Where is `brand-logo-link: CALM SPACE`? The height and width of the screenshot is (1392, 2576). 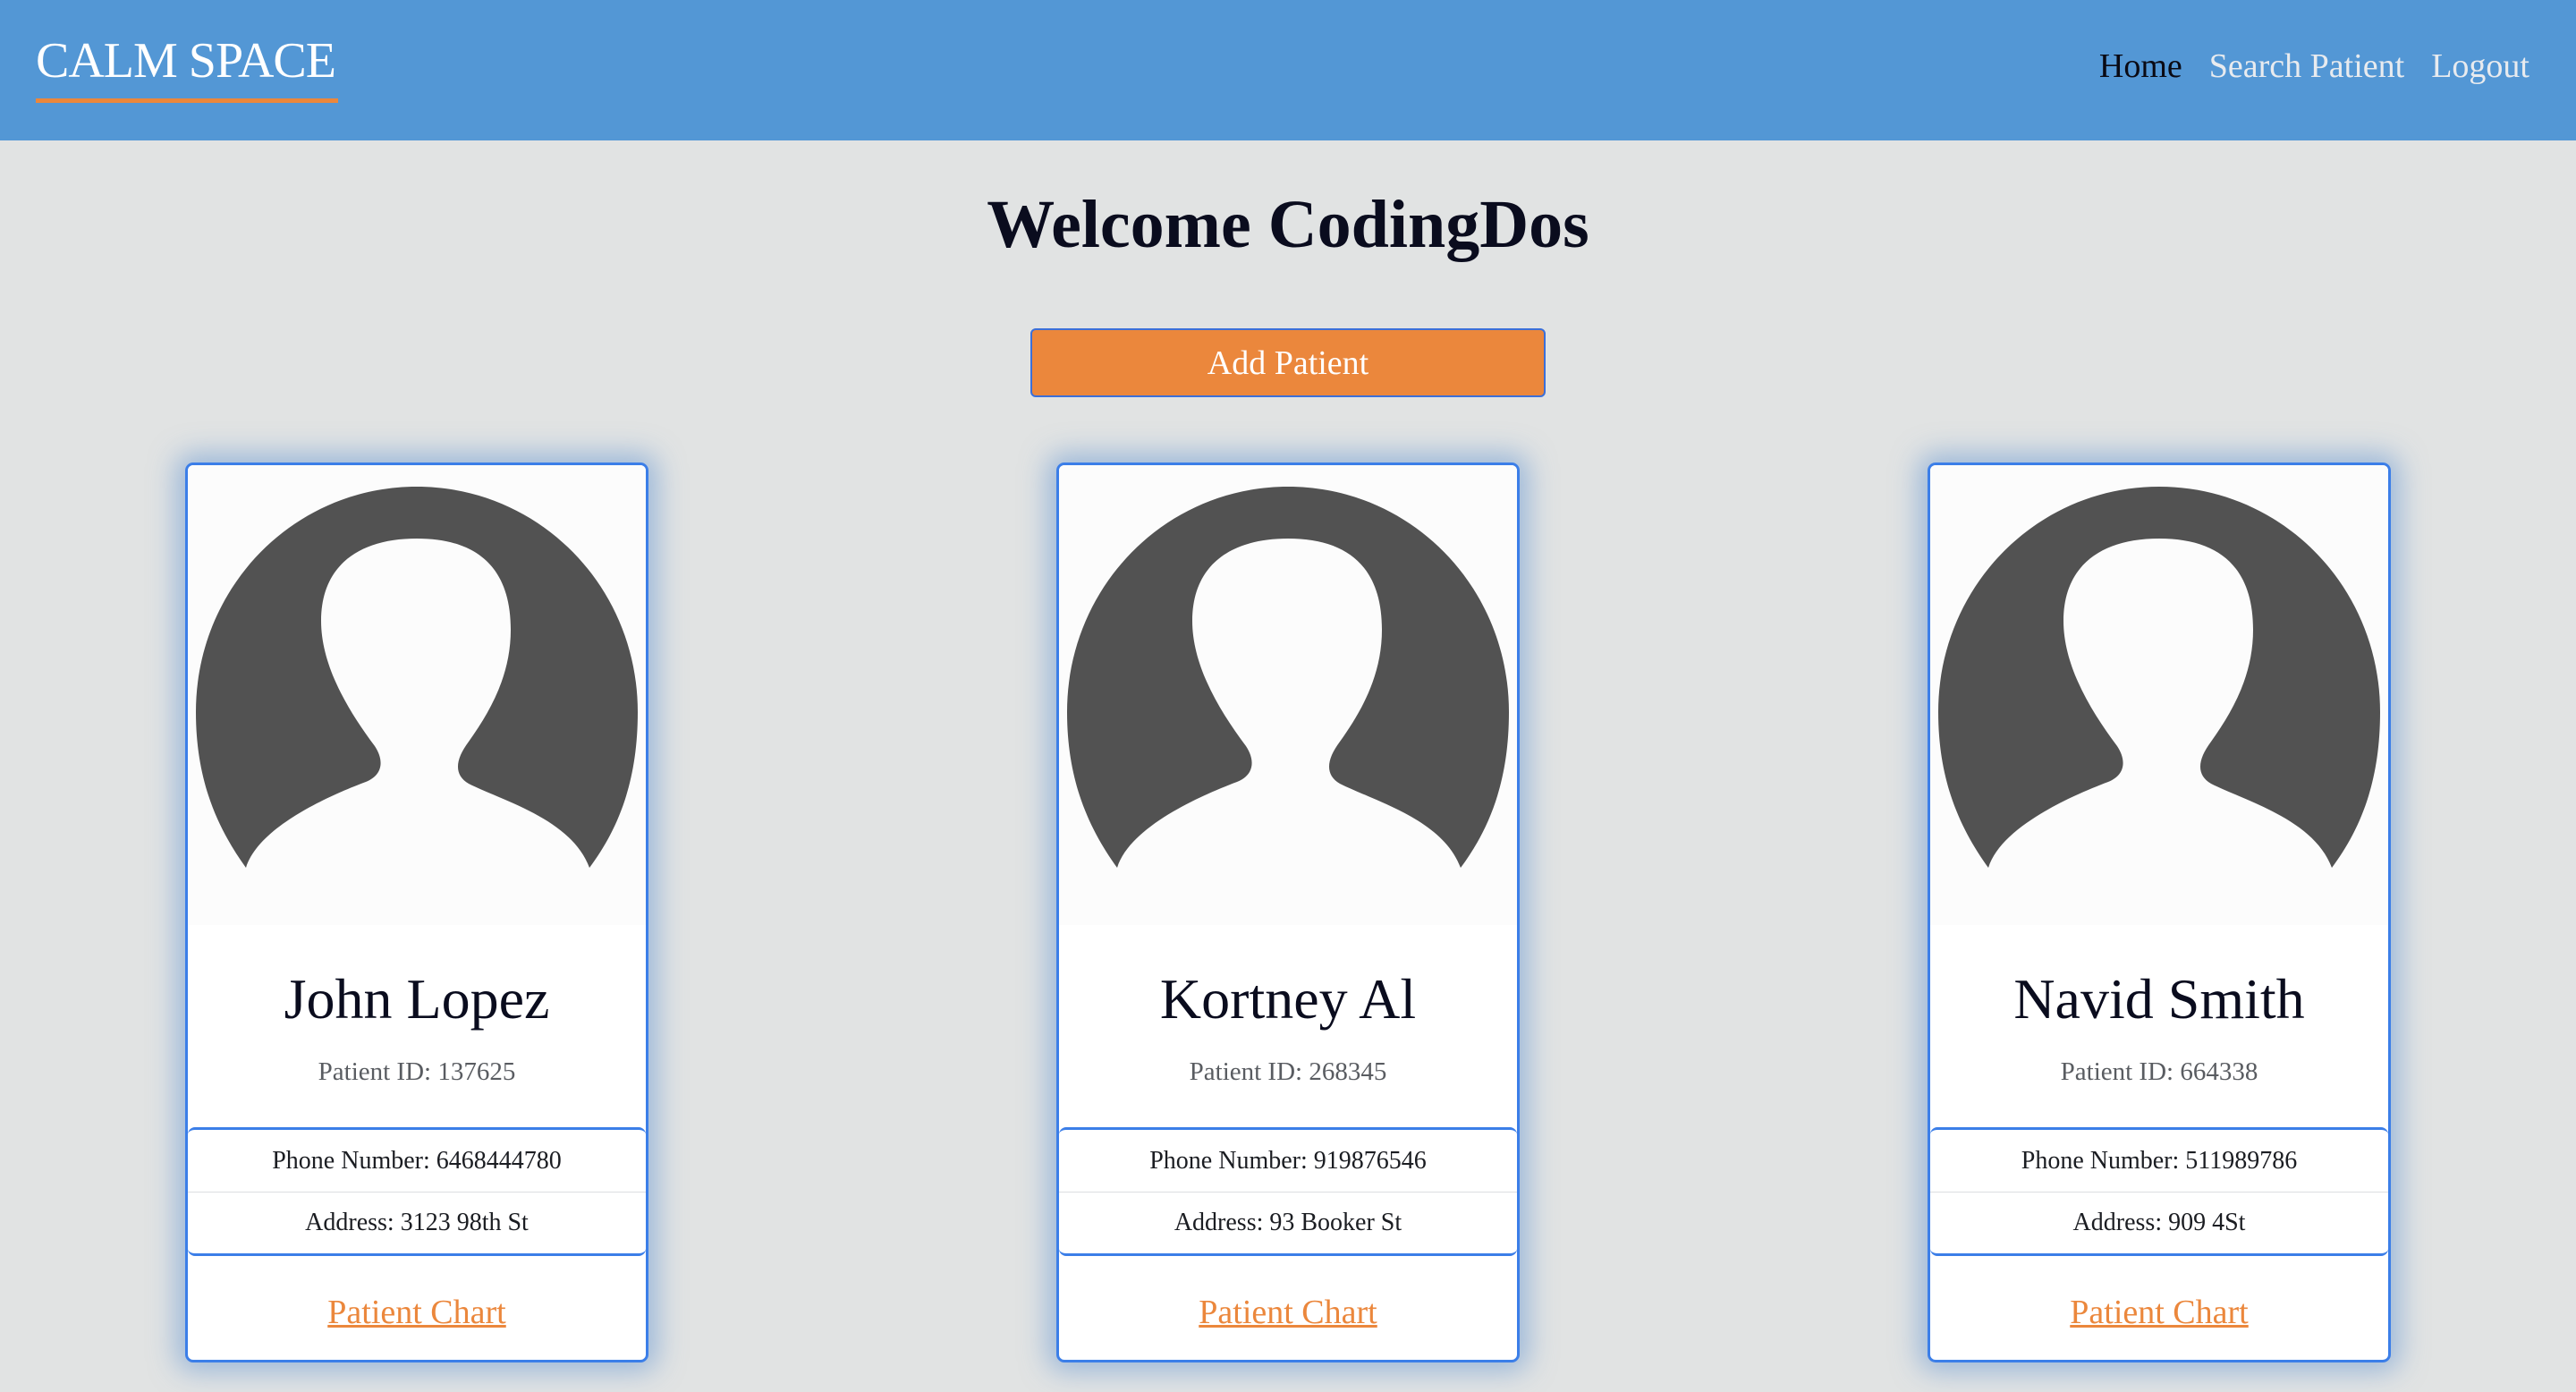
brand-logo-link: CALM SPACE is located at coordinates (186, 60).